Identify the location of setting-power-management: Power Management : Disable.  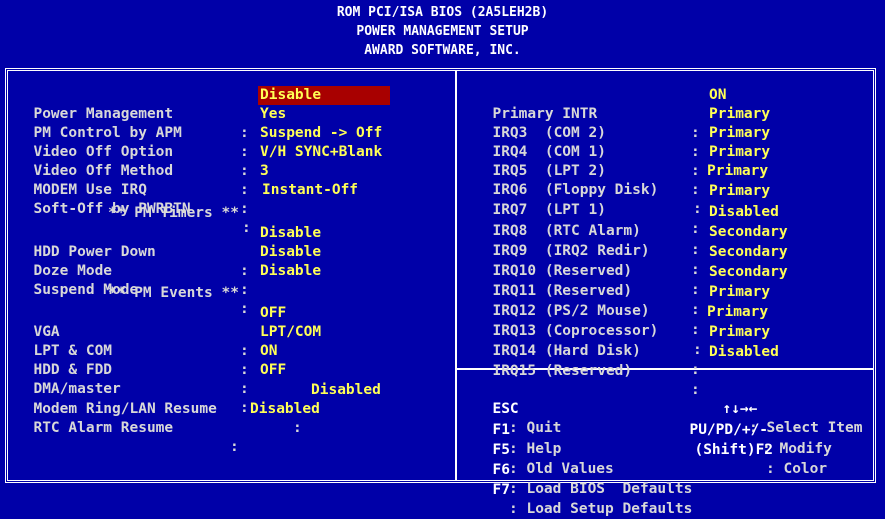
(203, 113).